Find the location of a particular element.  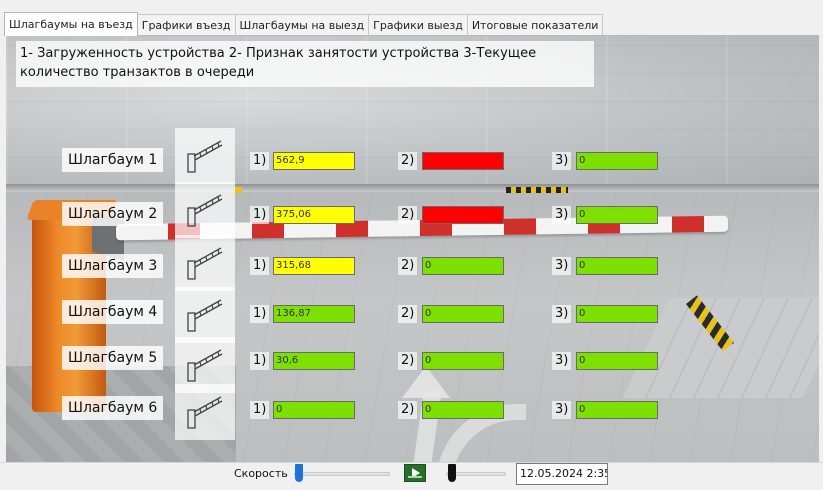

tab-entry-barriers: Шлагбаумы на въезд is located at coordinates (71, 24).